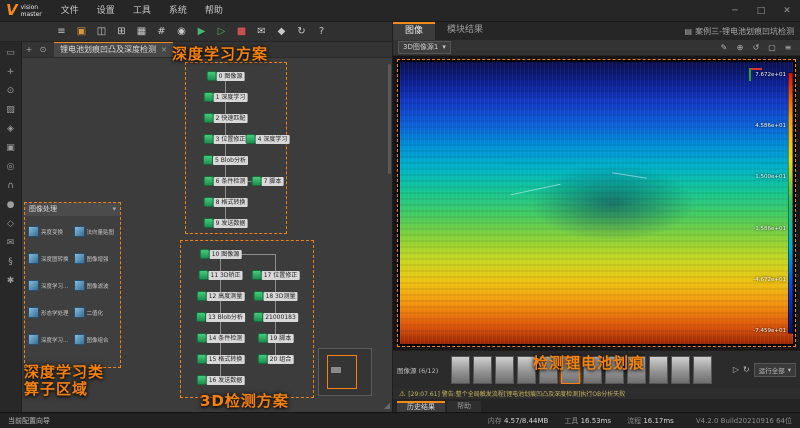  What do you see at coordinates (226, 160) in the screenshot?
I see `flow-node: 5 Blob分析` at bounding box center [226, 160].